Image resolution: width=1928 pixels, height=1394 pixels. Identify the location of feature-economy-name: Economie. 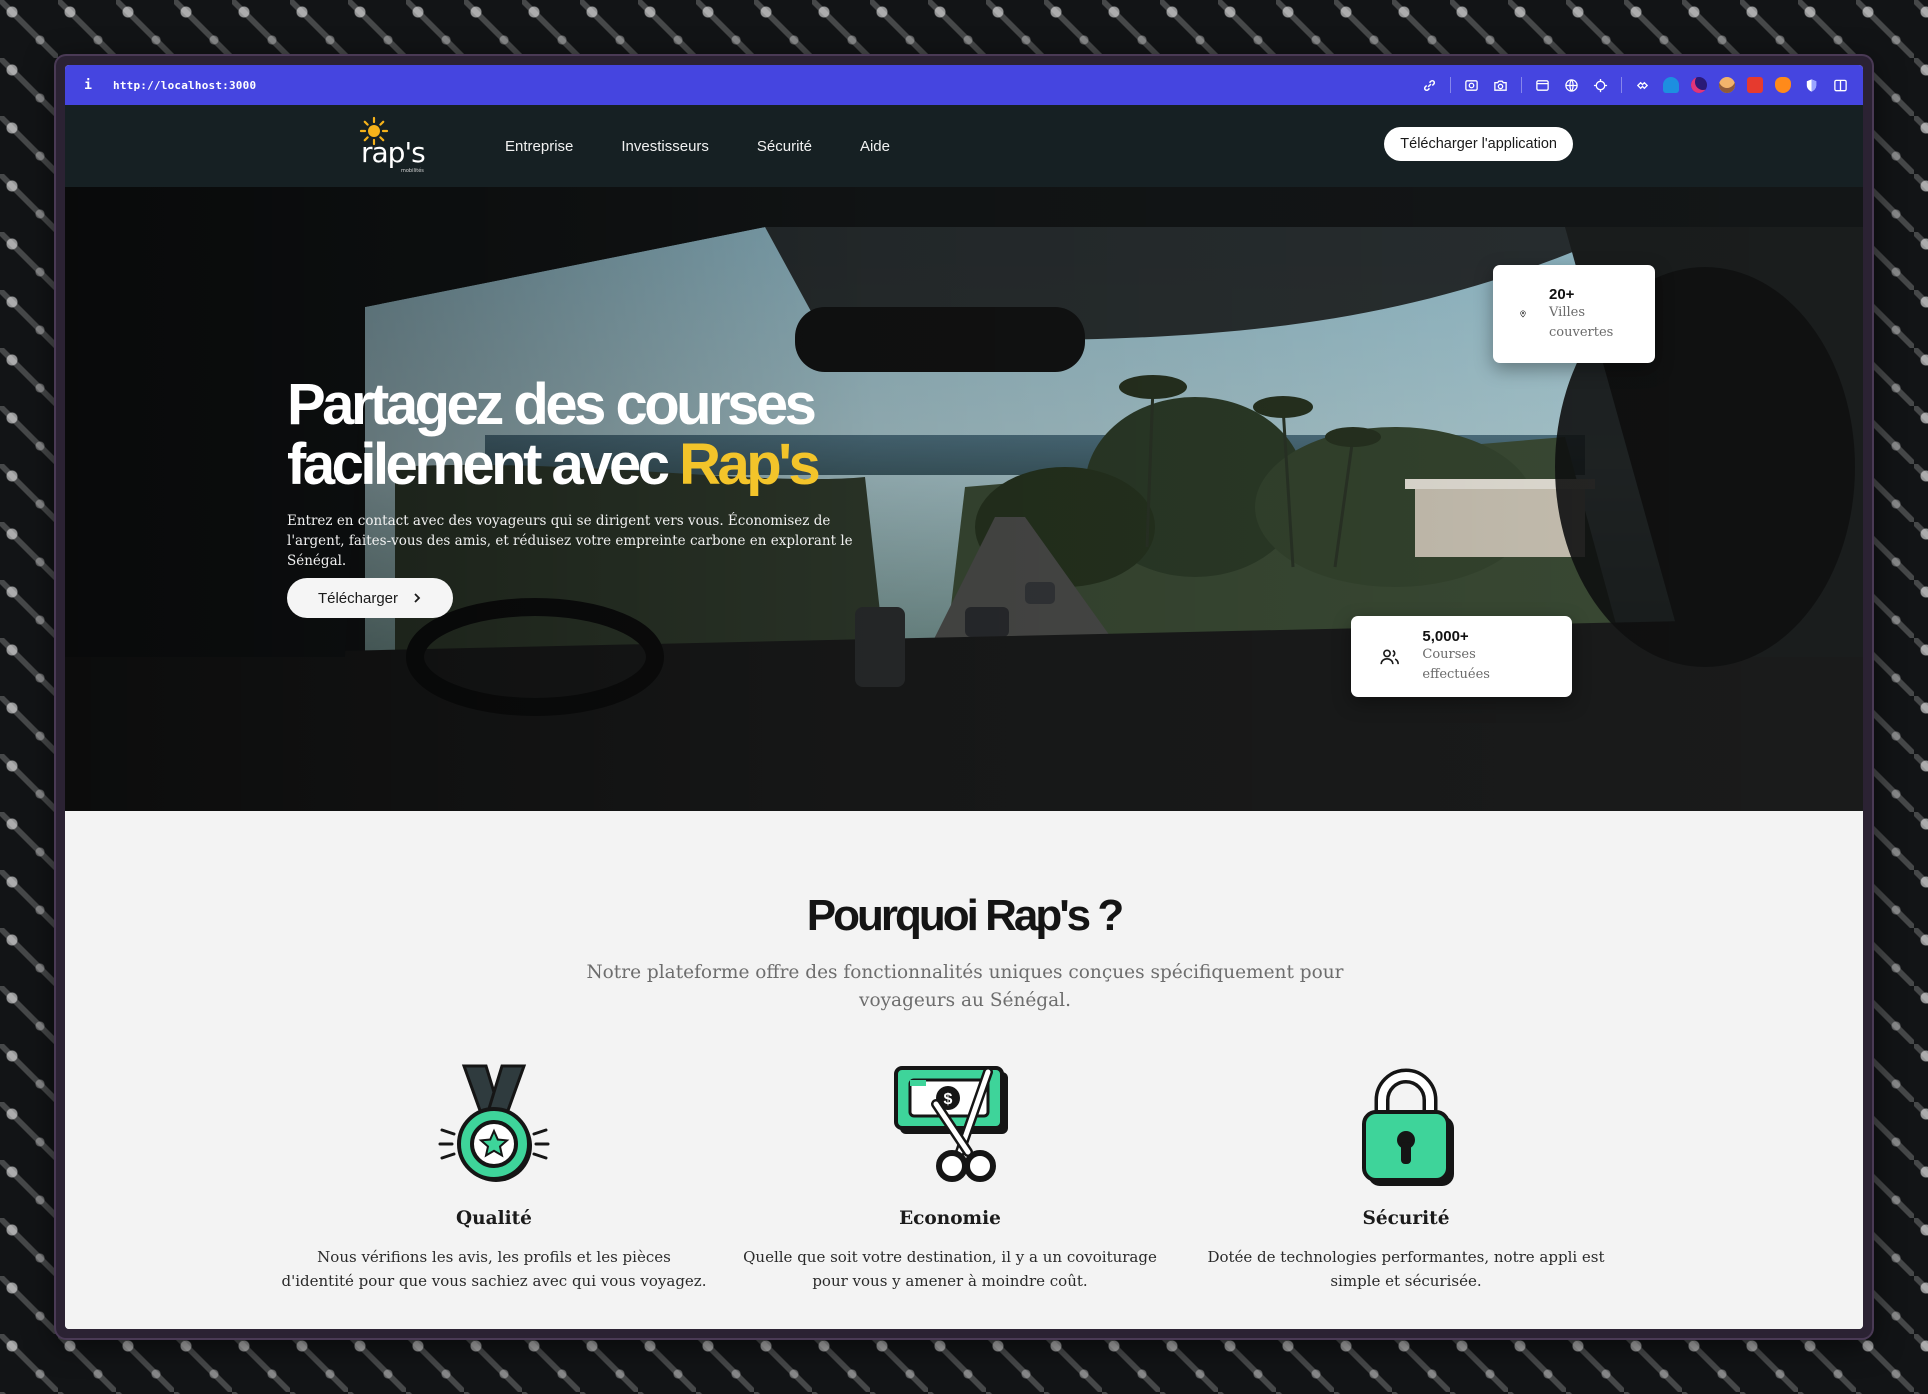
(950, 1218).